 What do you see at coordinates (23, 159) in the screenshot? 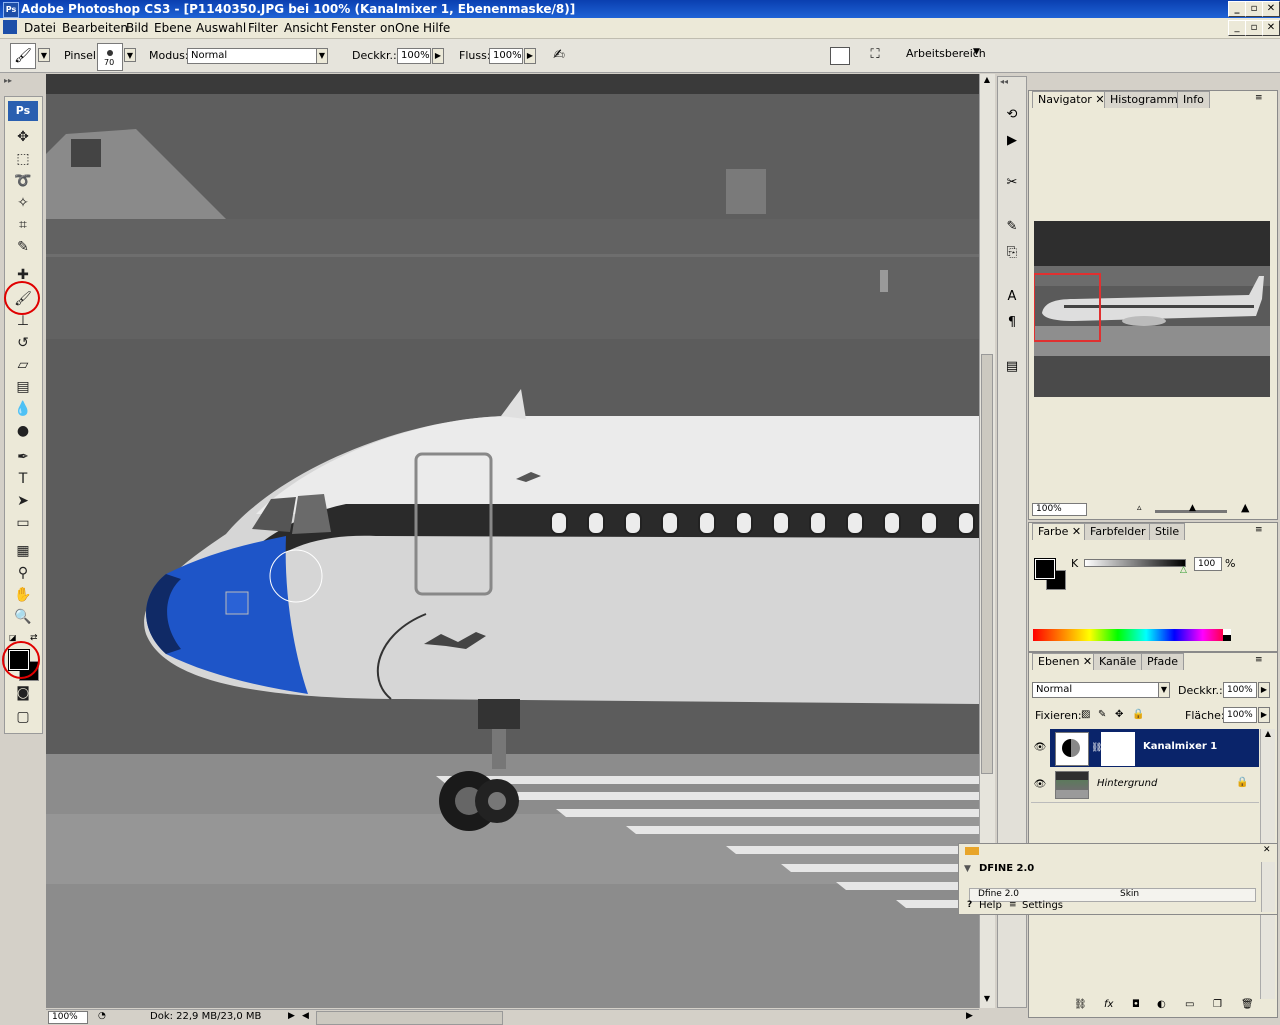
I see `marquee-tool-icon: ⬚` at bounding box center [23, 159].